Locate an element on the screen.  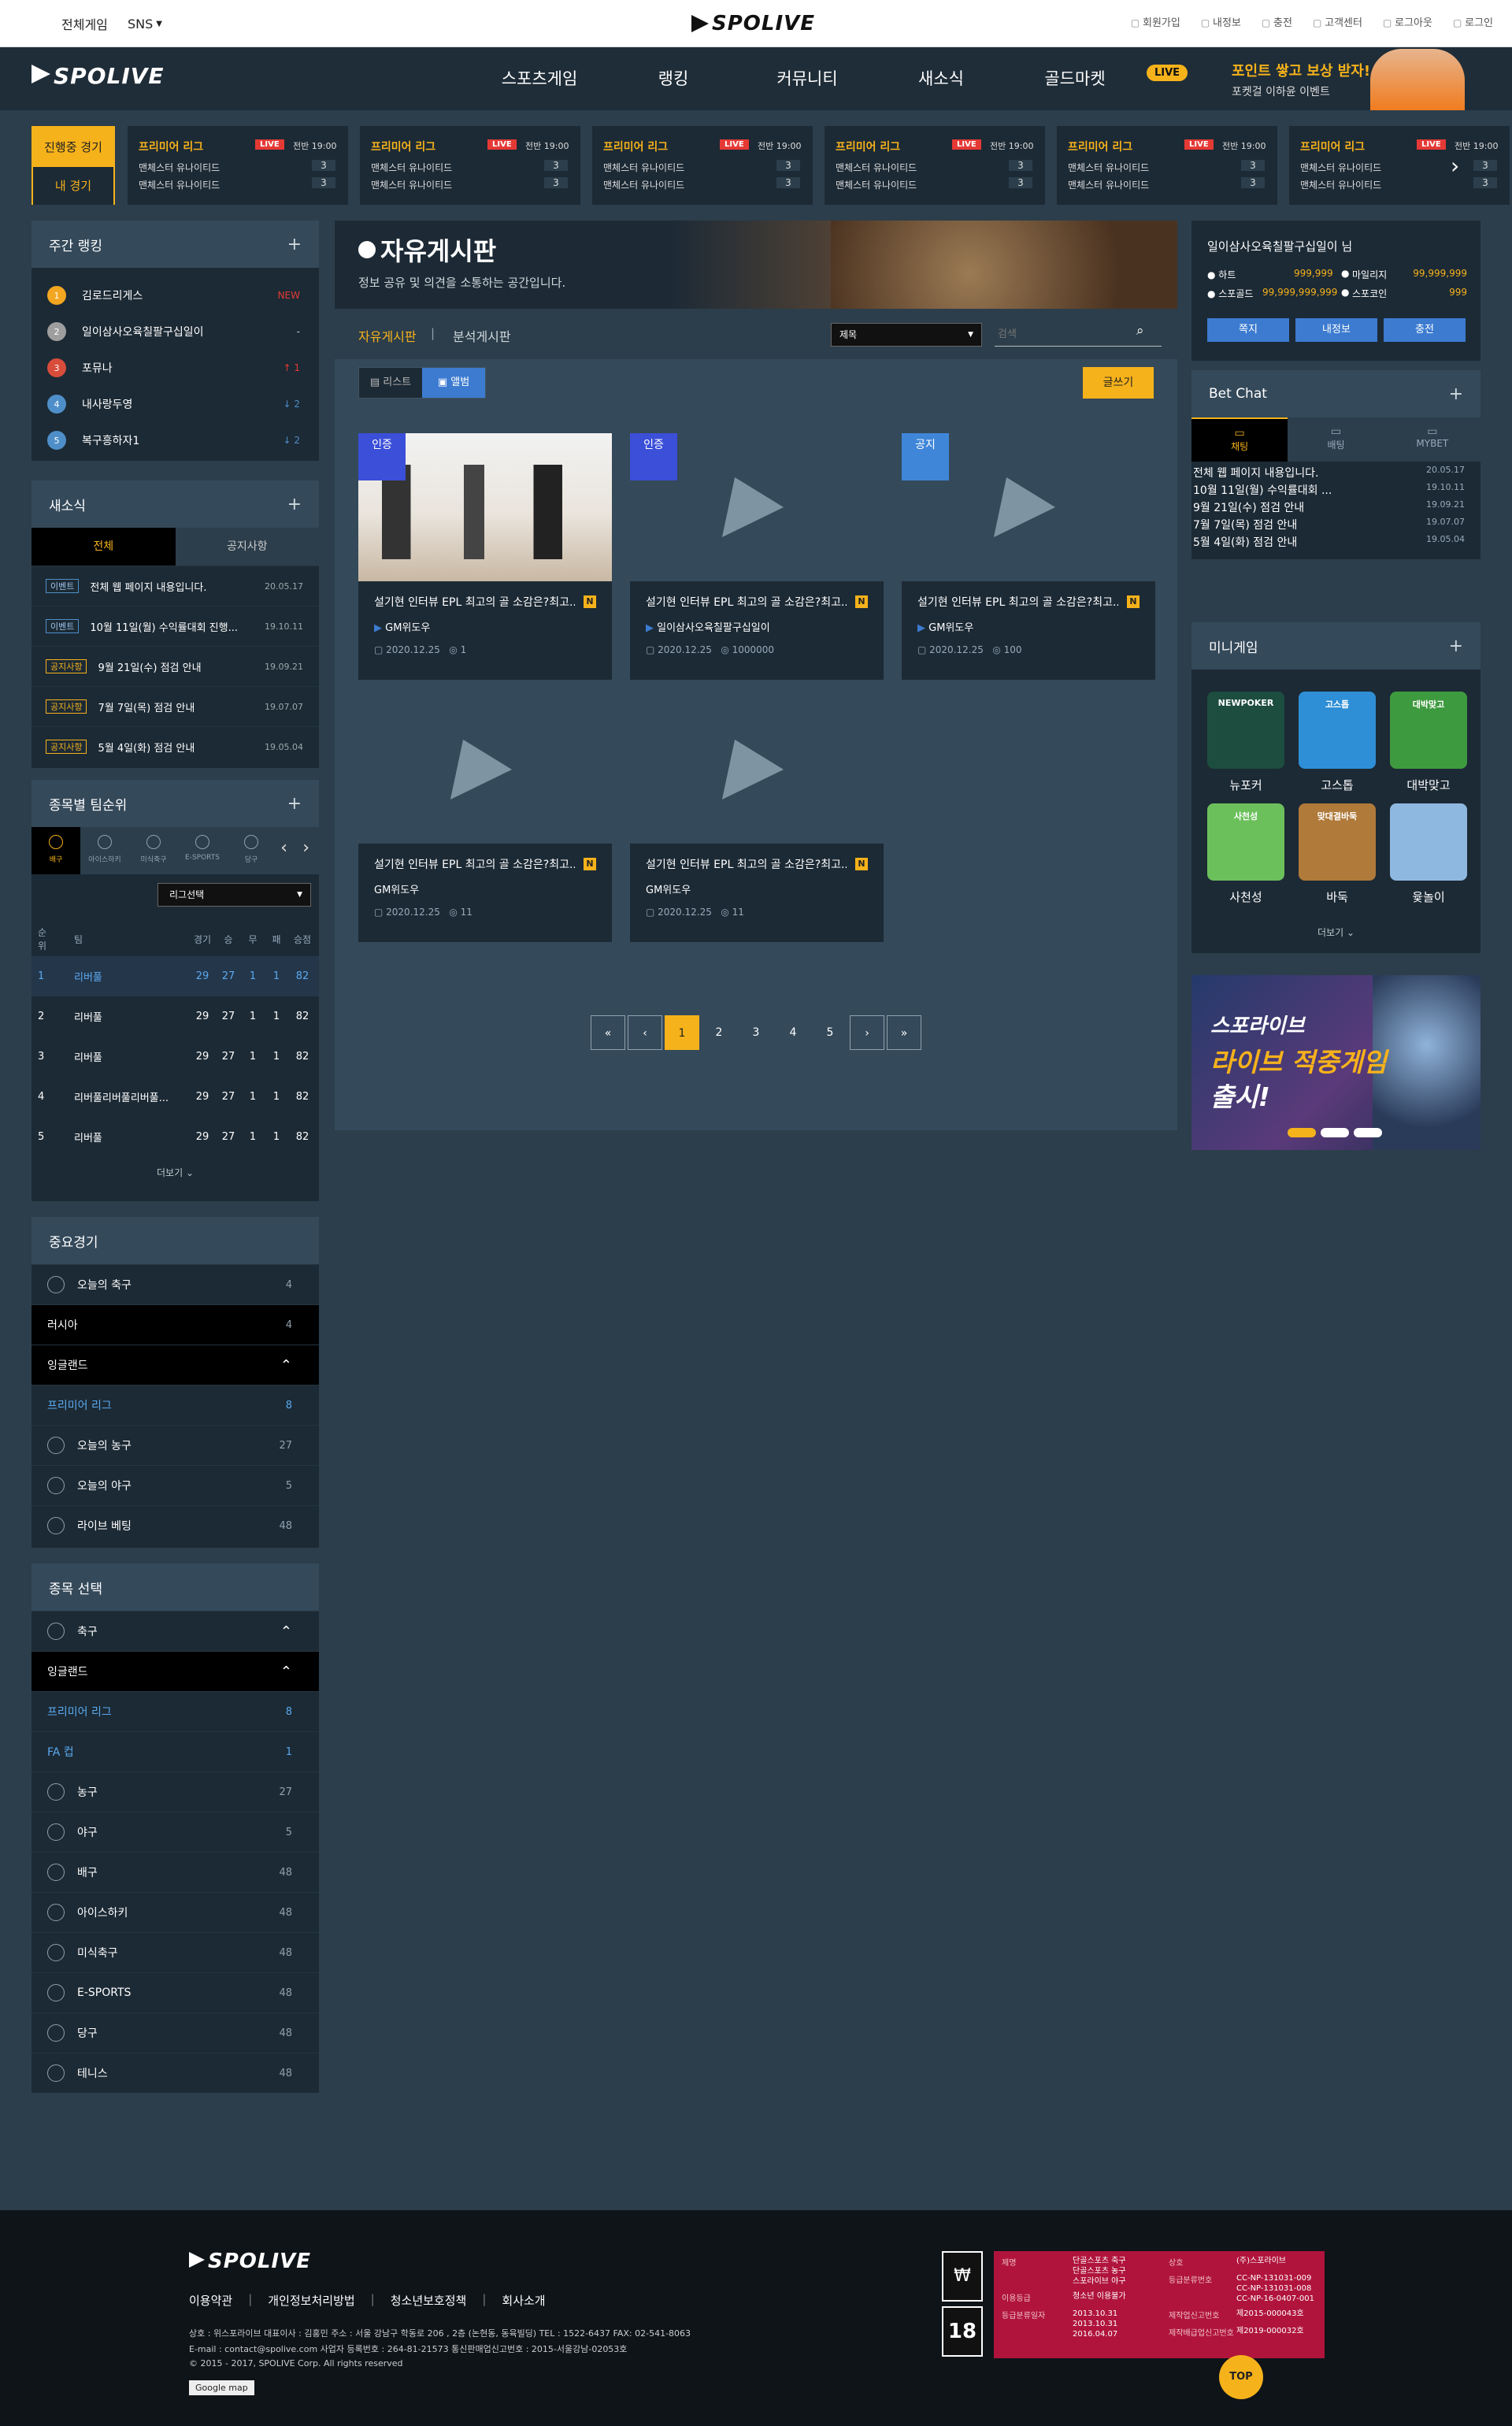
chat-row: 10월 11일(월) 수익률대회 ... 19.10.11 is located at coordinates (1335, 490).